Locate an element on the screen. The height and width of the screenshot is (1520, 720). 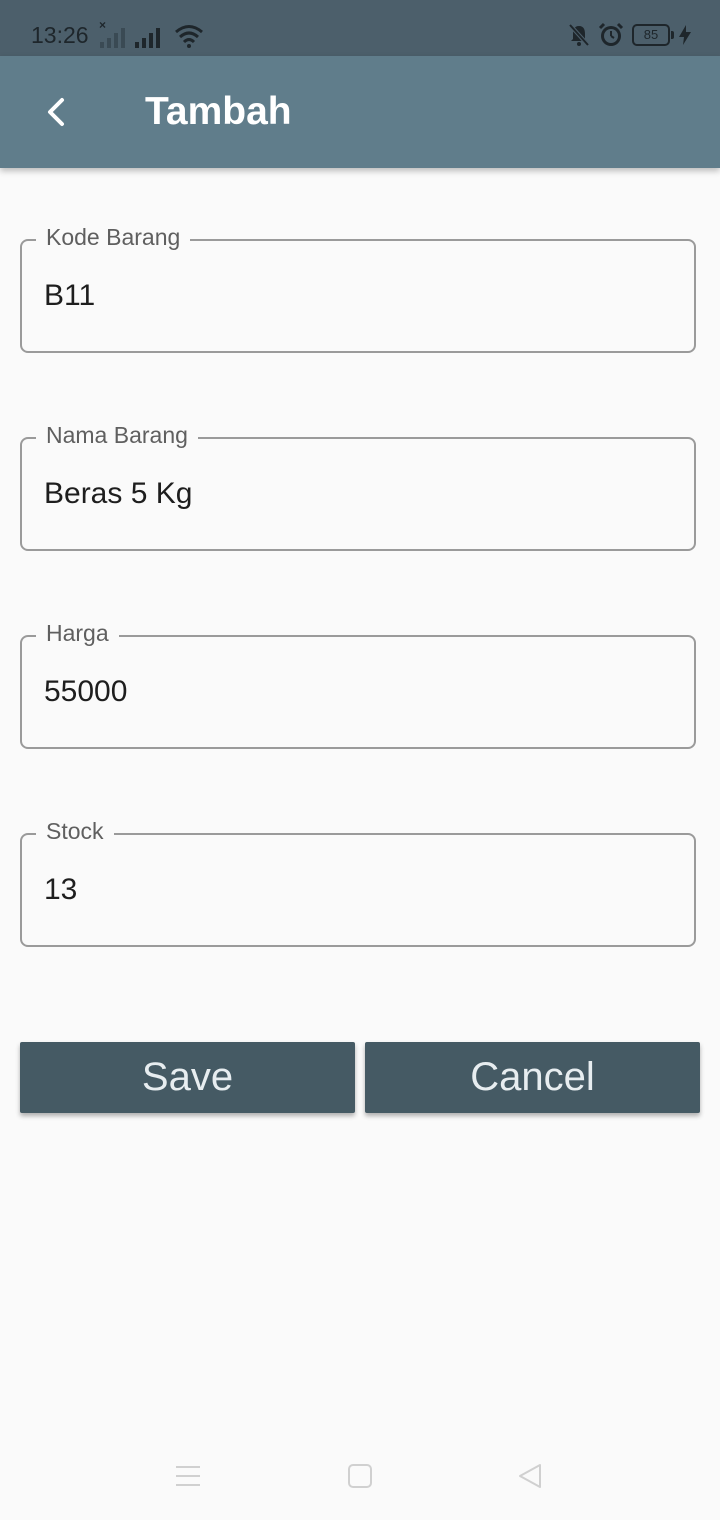
wifi-icon is located at coordinates (189, 36).